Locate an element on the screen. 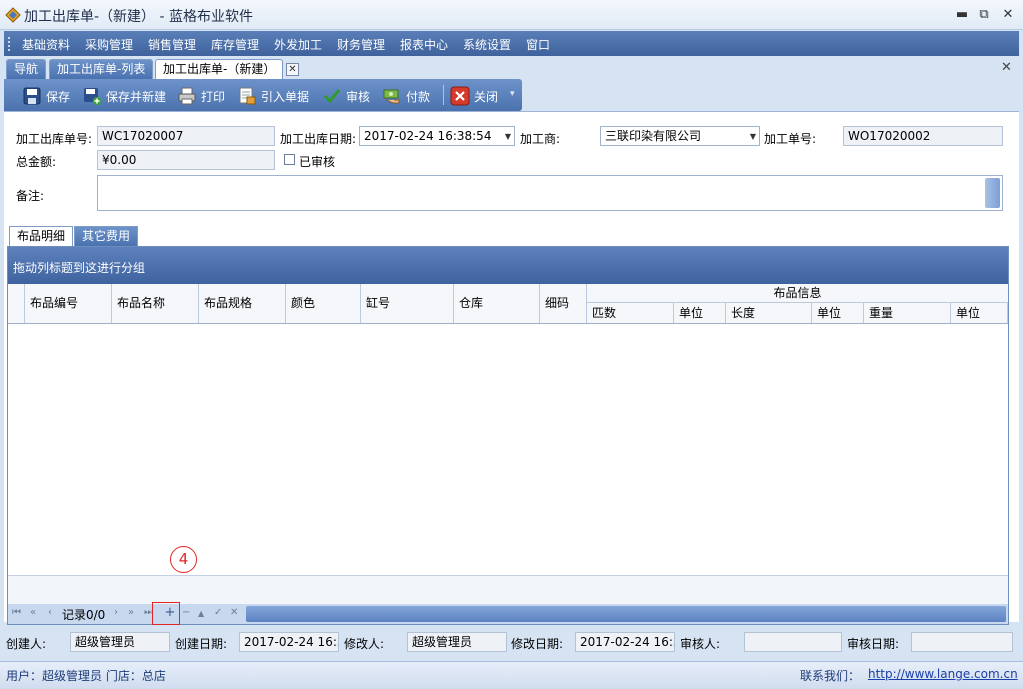 The image size is (1023, 689). close-tab-icon: ✕ is located at coordinates (292, 69).